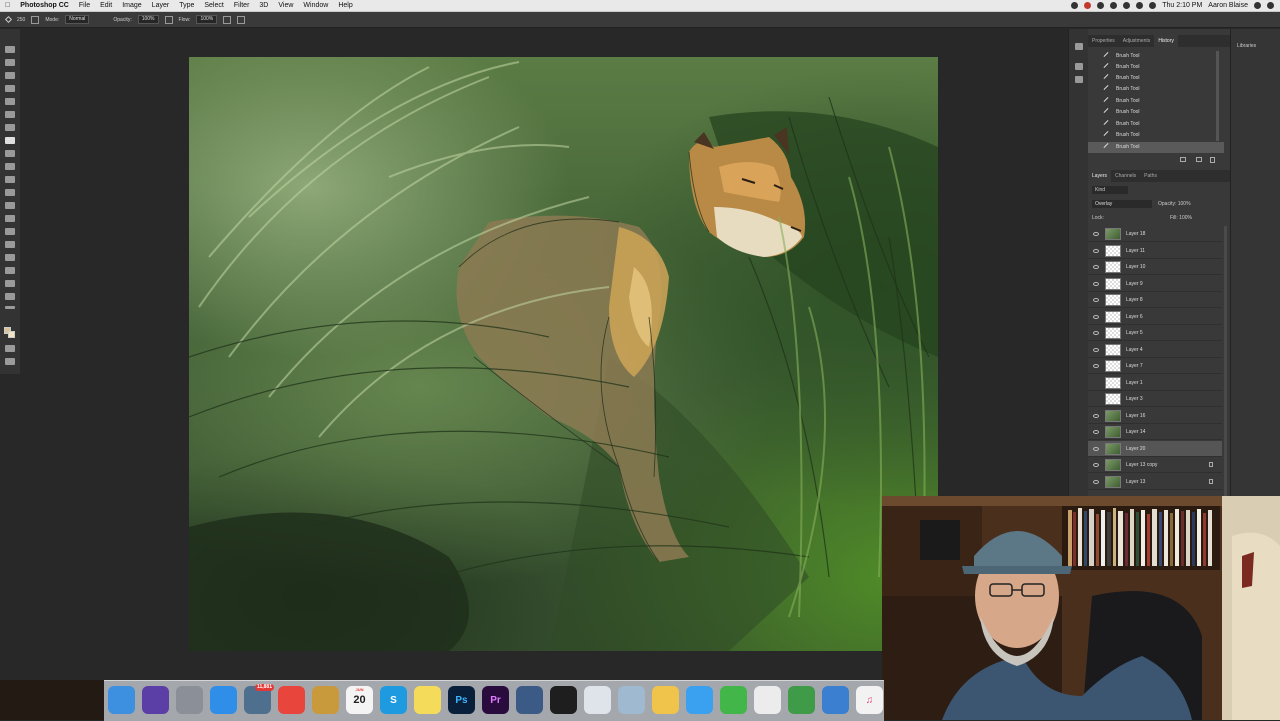 This screenshot has width=1280, height=721. I want to click on notes-folder-icon, so click(325, 700).